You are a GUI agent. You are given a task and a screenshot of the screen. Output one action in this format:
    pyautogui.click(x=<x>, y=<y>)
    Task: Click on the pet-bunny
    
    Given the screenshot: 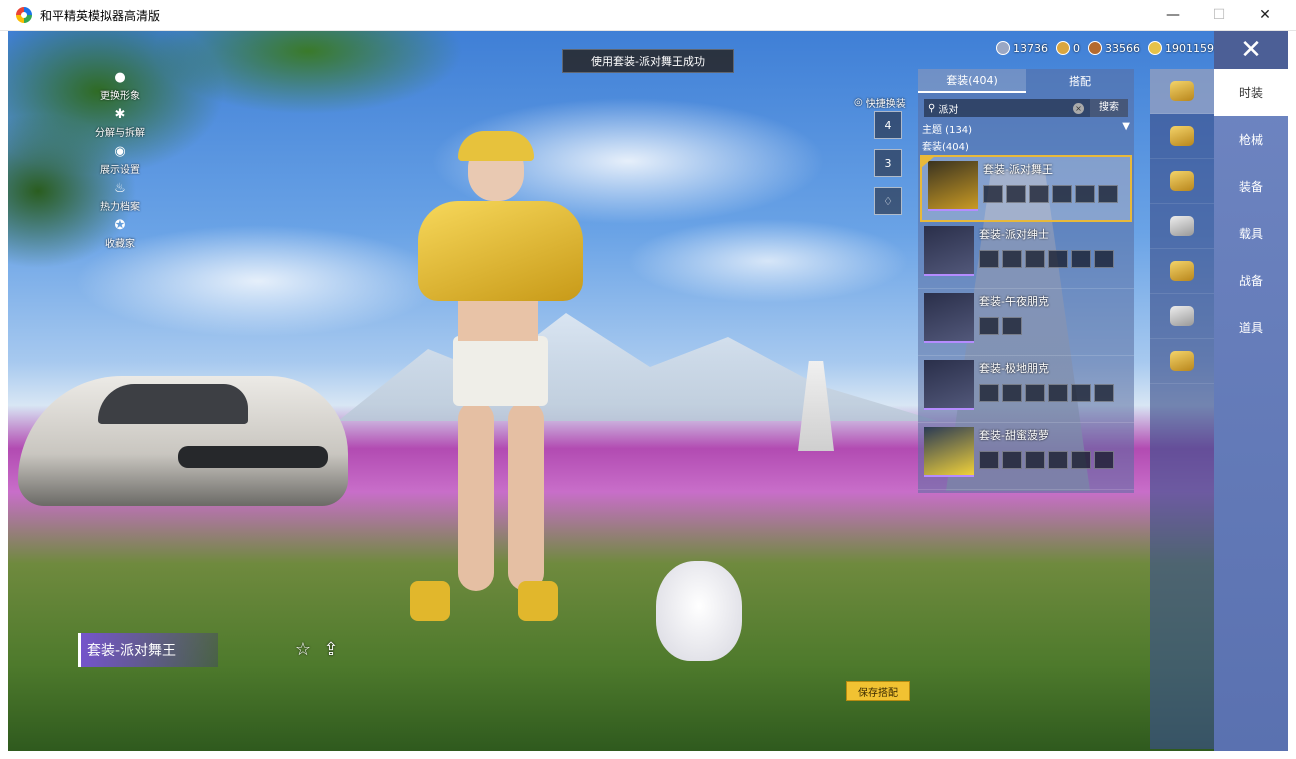 What is the action you would take?
    pyautogui.click(x=699, y=611)
    